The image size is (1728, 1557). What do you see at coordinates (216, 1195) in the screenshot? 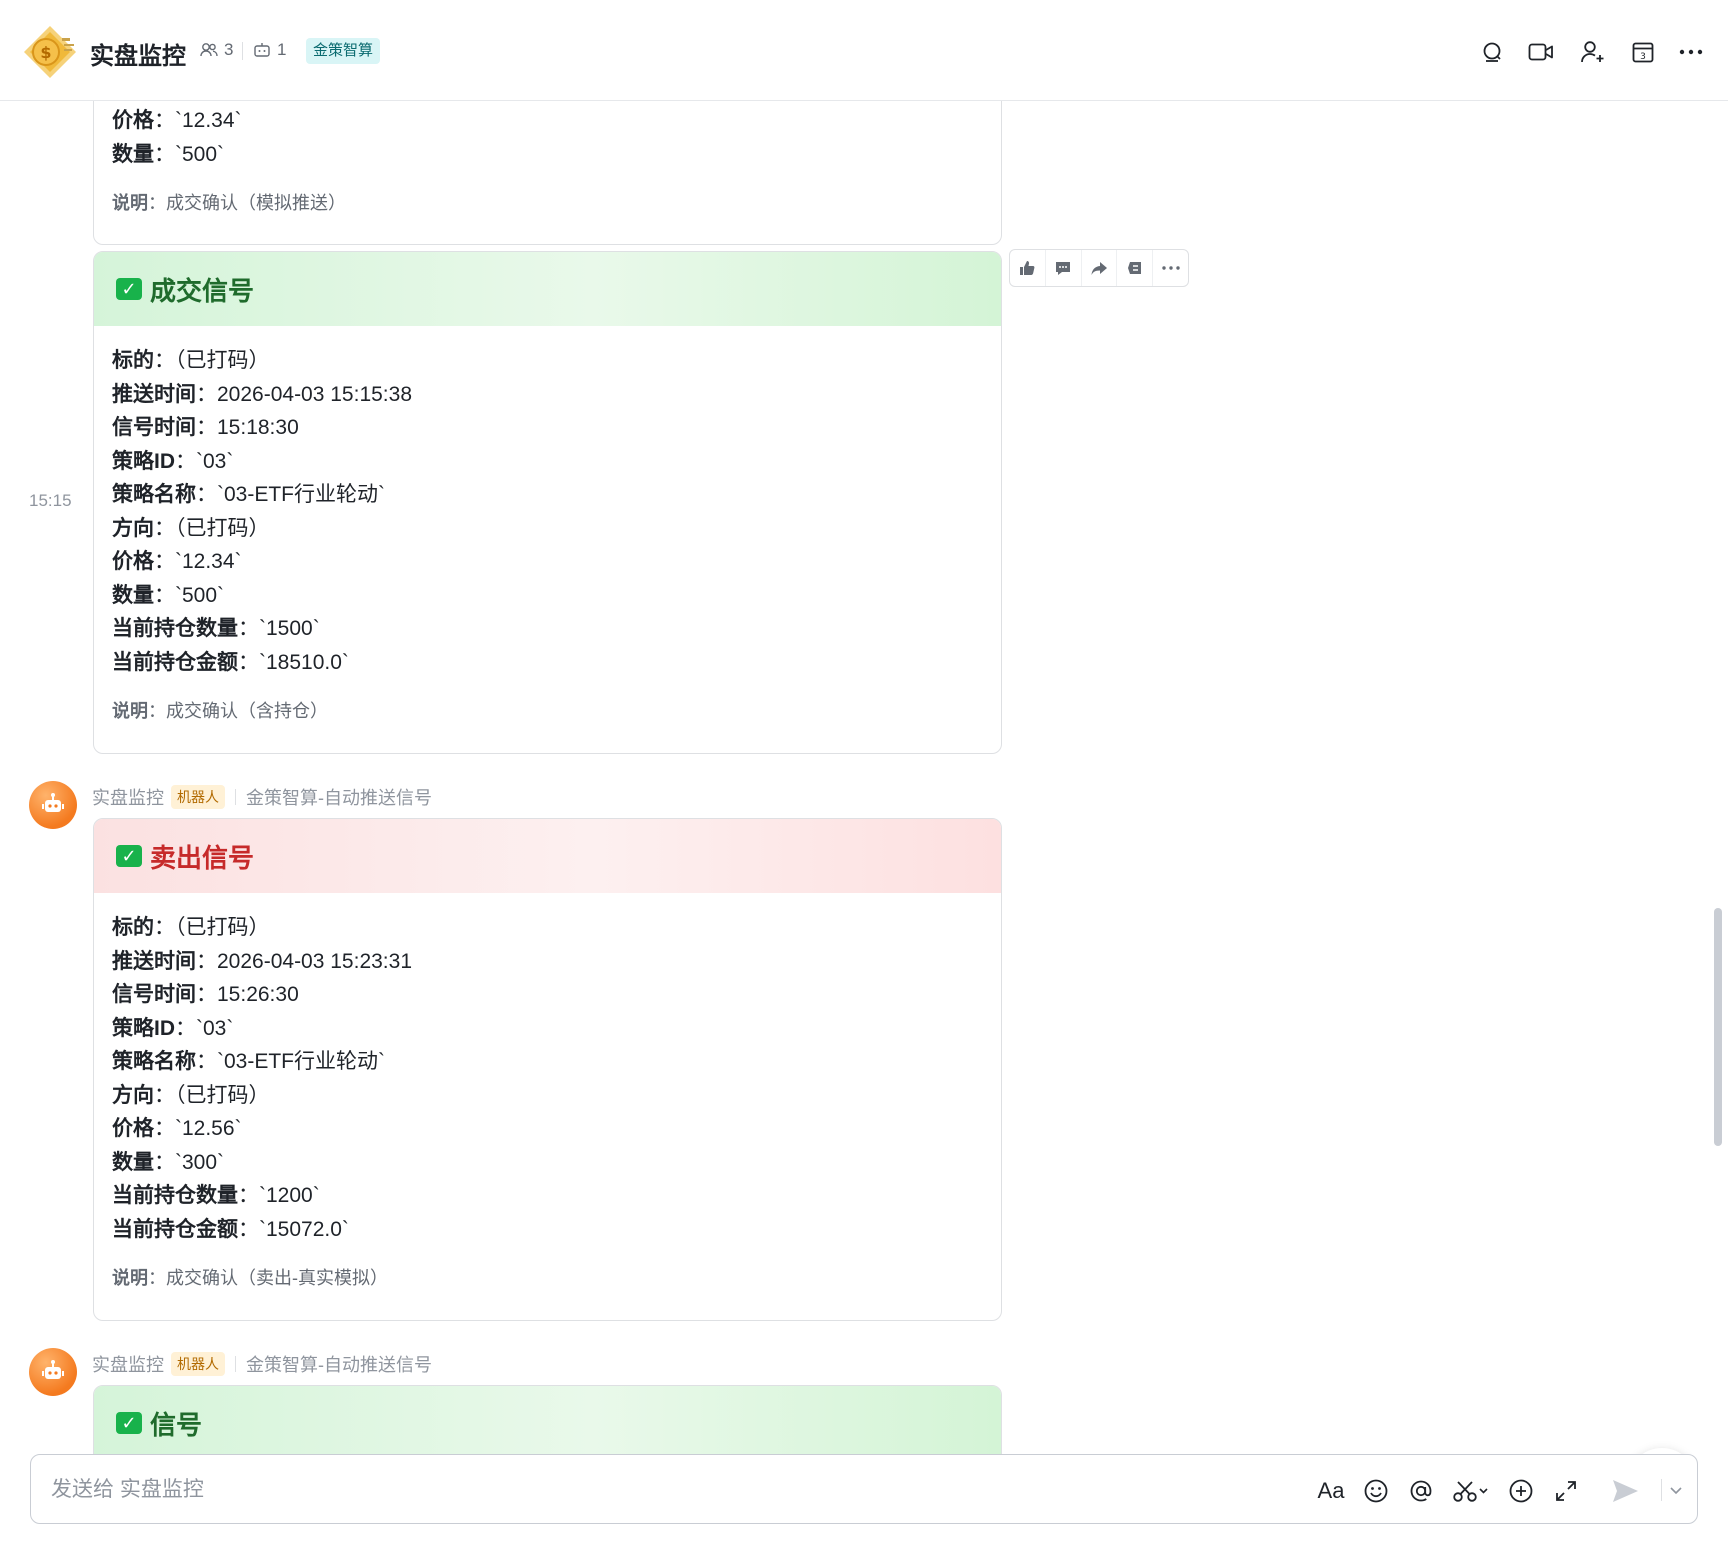
I see `position-qty-row: 当前持仓数量：`1200`` at bounding box center [216, 1195].